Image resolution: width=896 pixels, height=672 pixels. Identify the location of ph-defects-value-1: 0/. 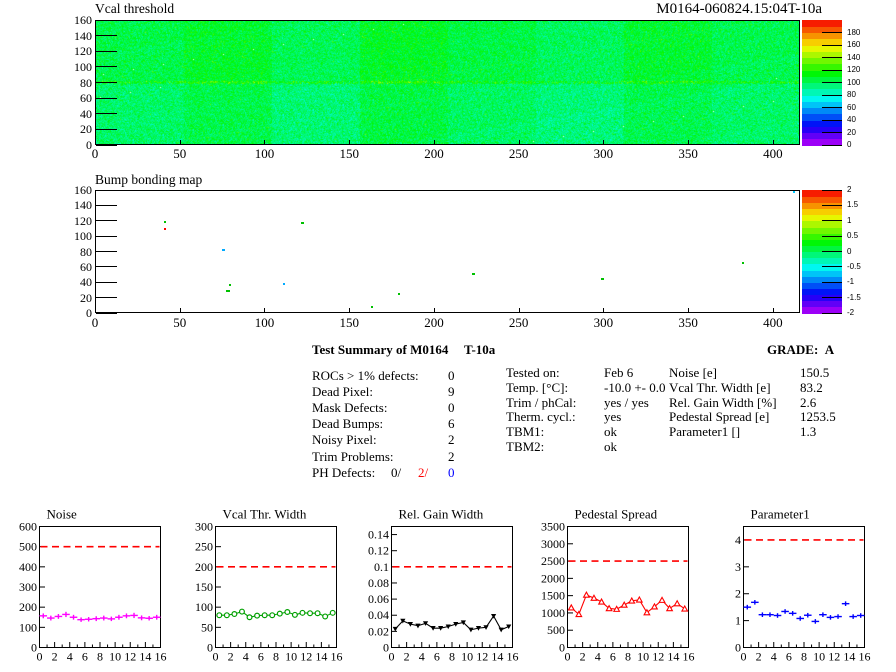
(396, 472).